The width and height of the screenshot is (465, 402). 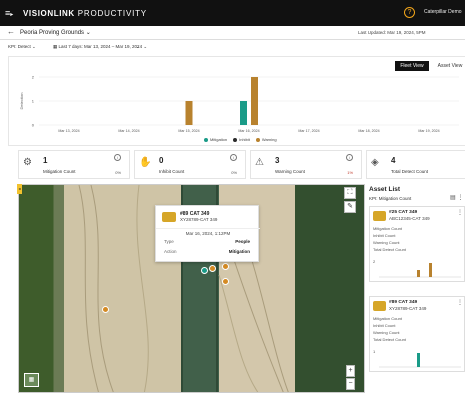 I want to click on ruler-icon: ✎, so click(x=350, y=207).